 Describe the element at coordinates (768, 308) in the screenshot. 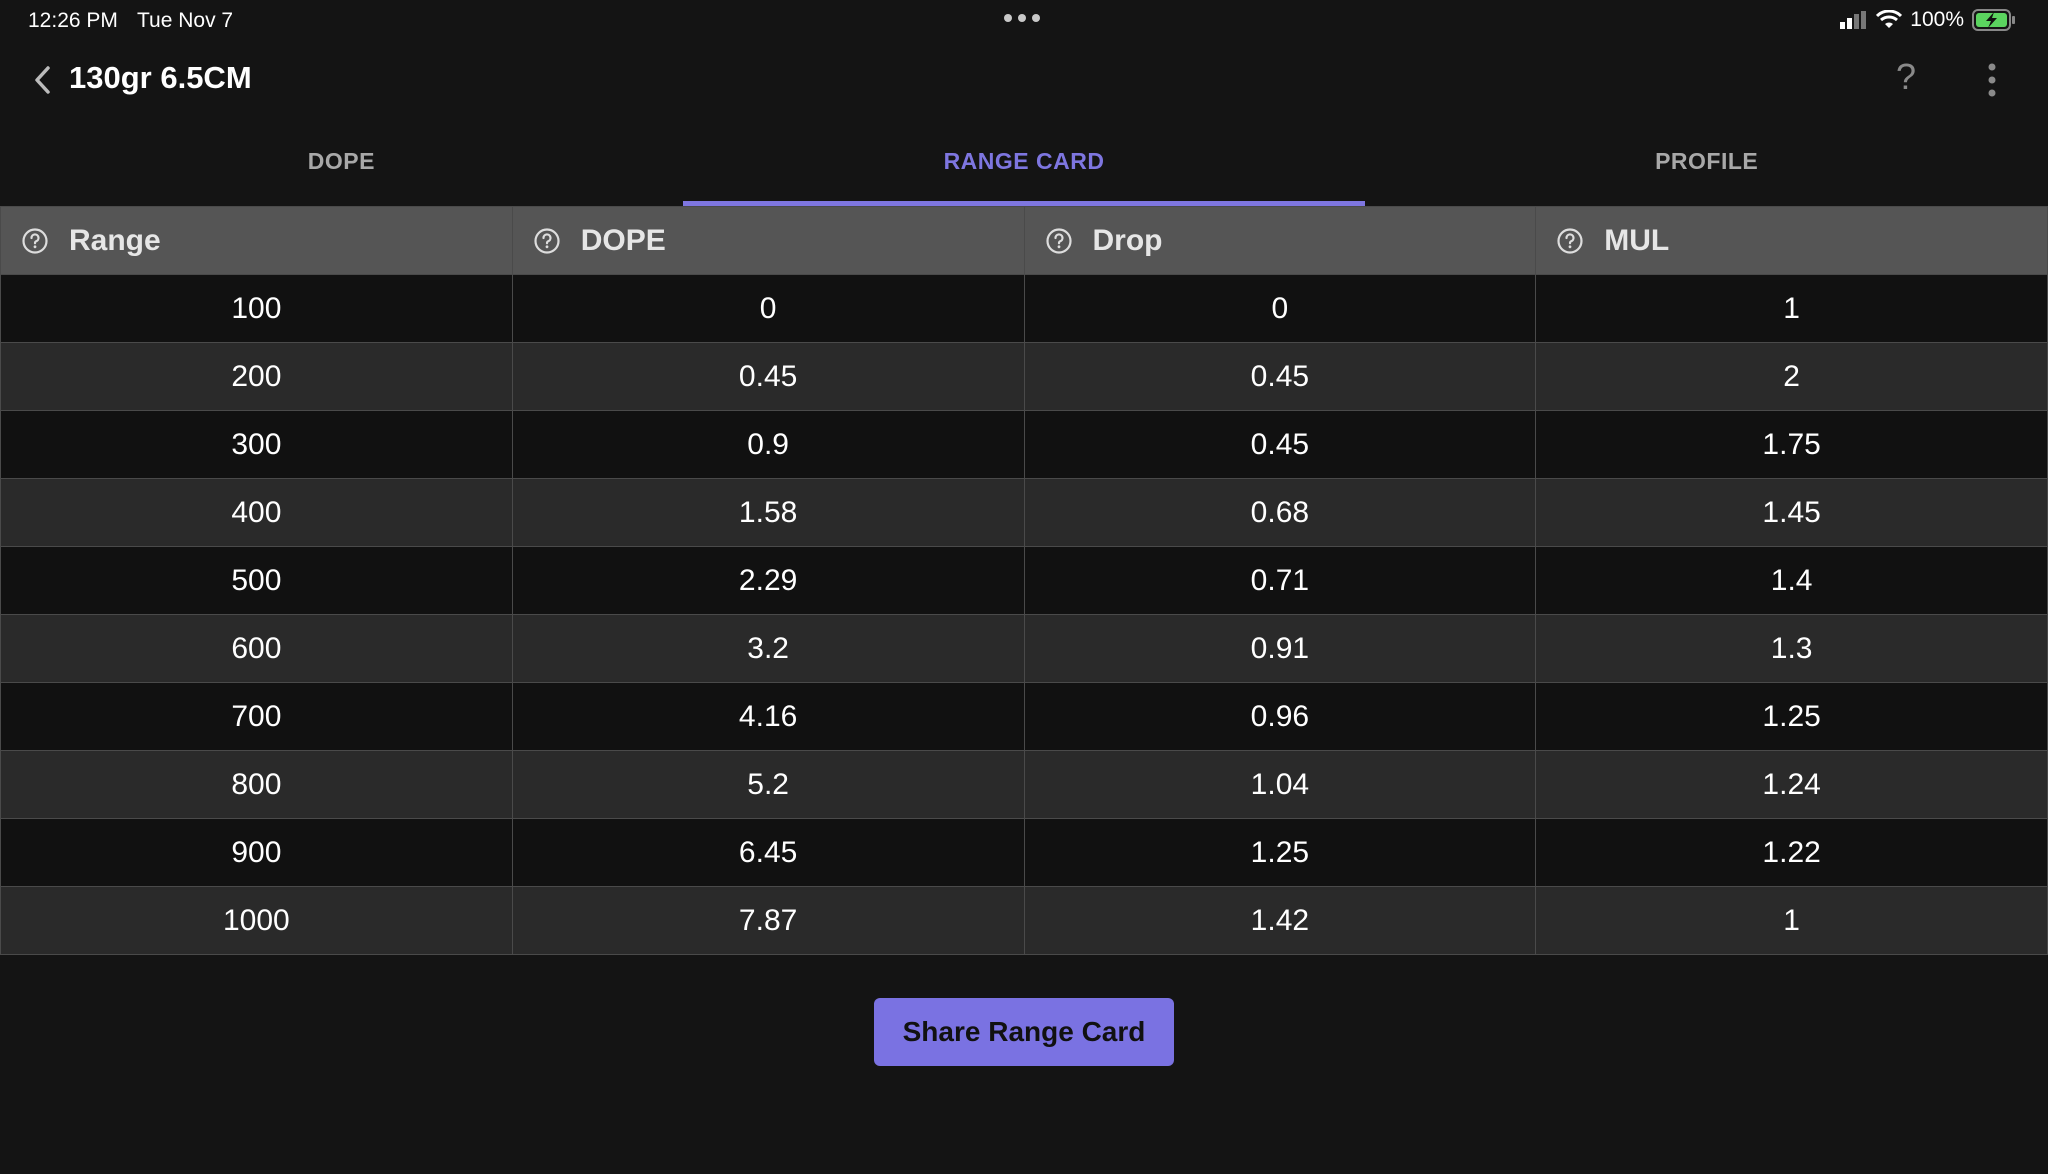

I see `cell-dope: 0` at that location.